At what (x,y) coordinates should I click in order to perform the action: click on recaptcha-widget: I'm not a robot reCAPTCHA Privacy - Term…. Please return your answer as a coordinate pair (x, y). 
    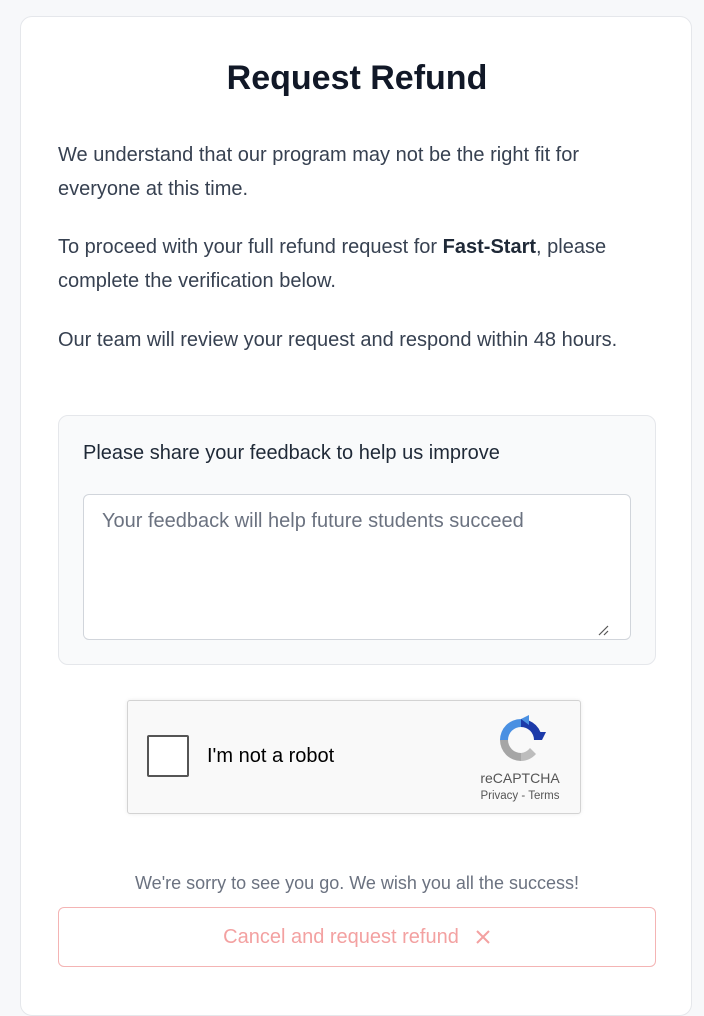
    Looking at the image, I should click on (354, 757).